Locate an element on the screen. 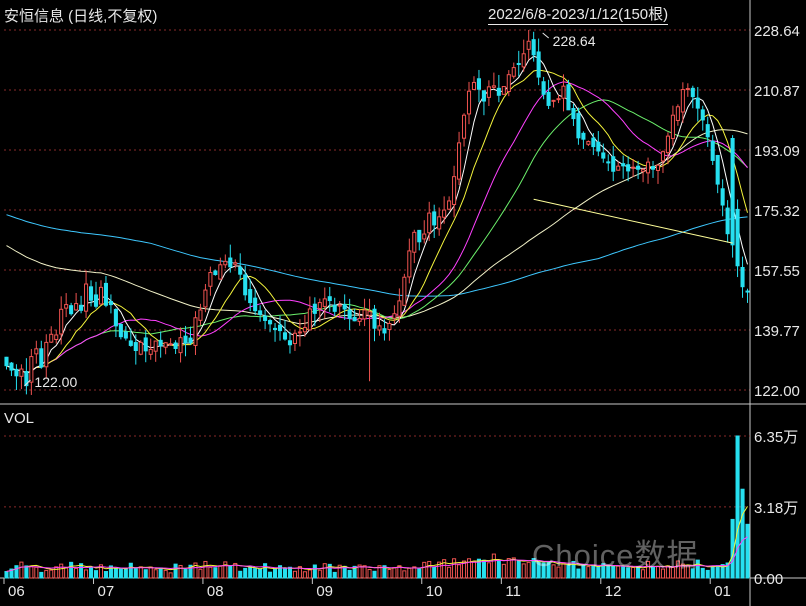  volume-tick-label: 3.18万 is located at coordinates (776, 508).